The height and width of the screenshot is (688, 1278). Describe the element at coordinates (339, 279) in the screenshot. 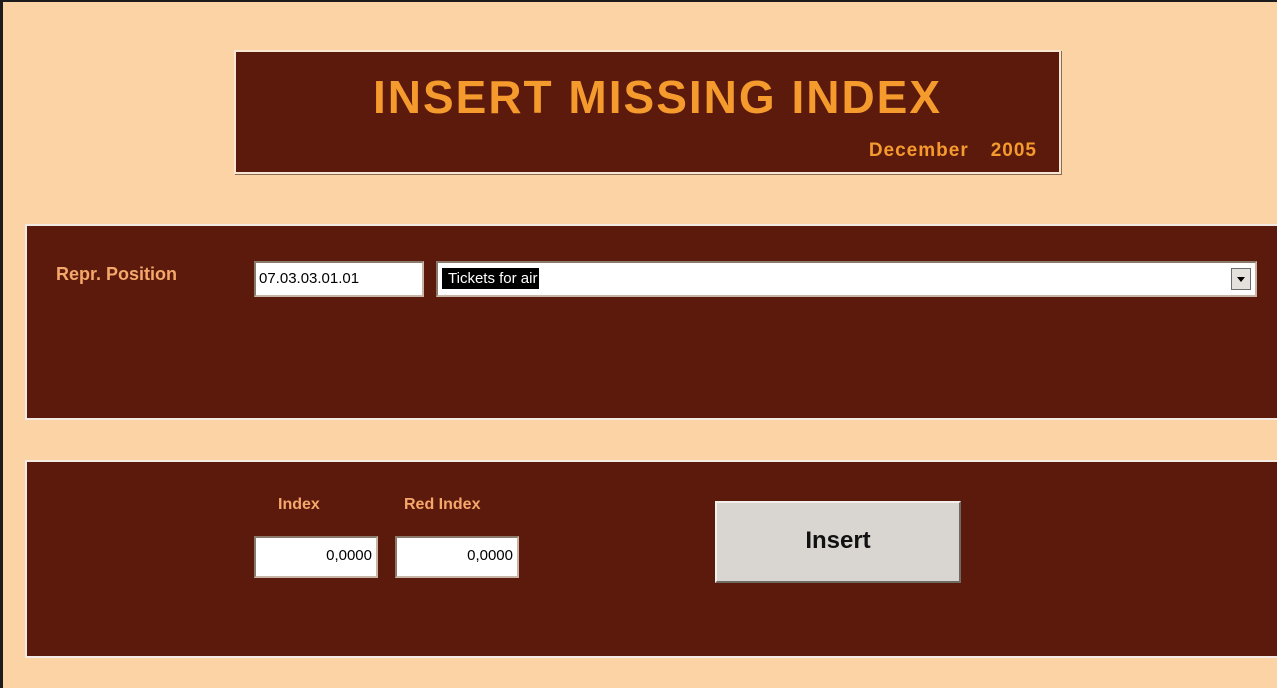

I see `position-code-field: 07.03.03.01.01` at that location.